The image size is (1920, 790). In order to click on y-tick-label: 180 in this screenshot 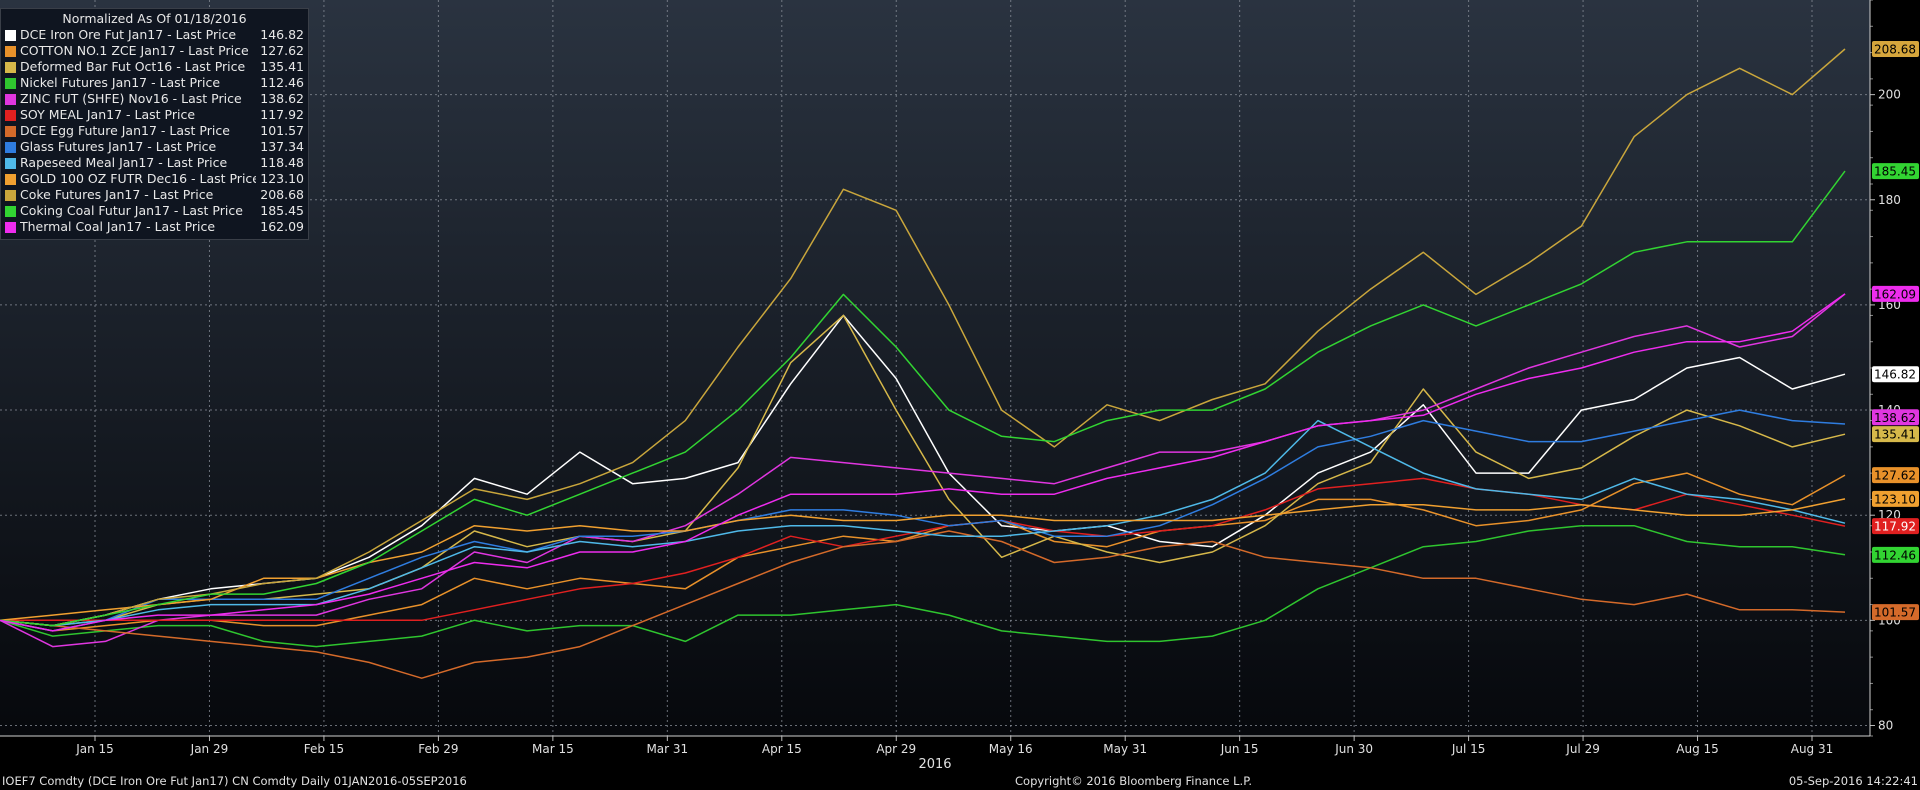, I will do `click(1889, 200)`.